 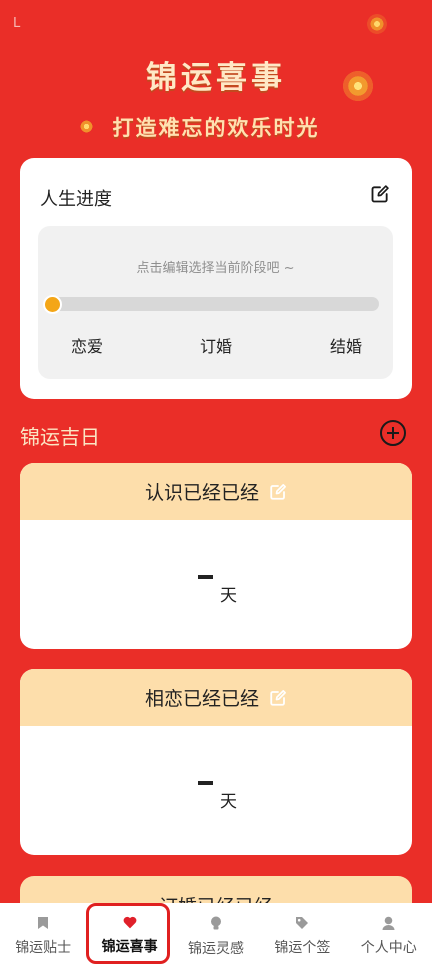 I want to click on active-tab-highlight, so click(x=128, y=933).